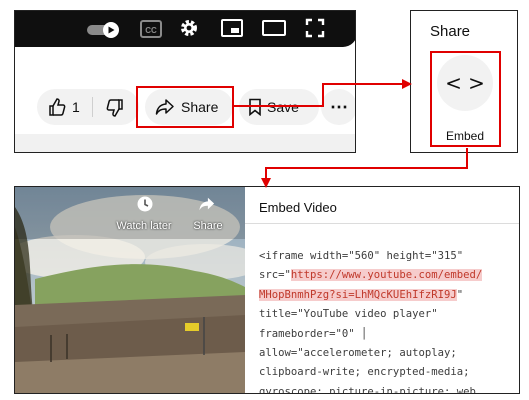  Describe the element at coordinates (407, 84) in the screenshot. I see `arrowhead-share-to-dialog` at that location.